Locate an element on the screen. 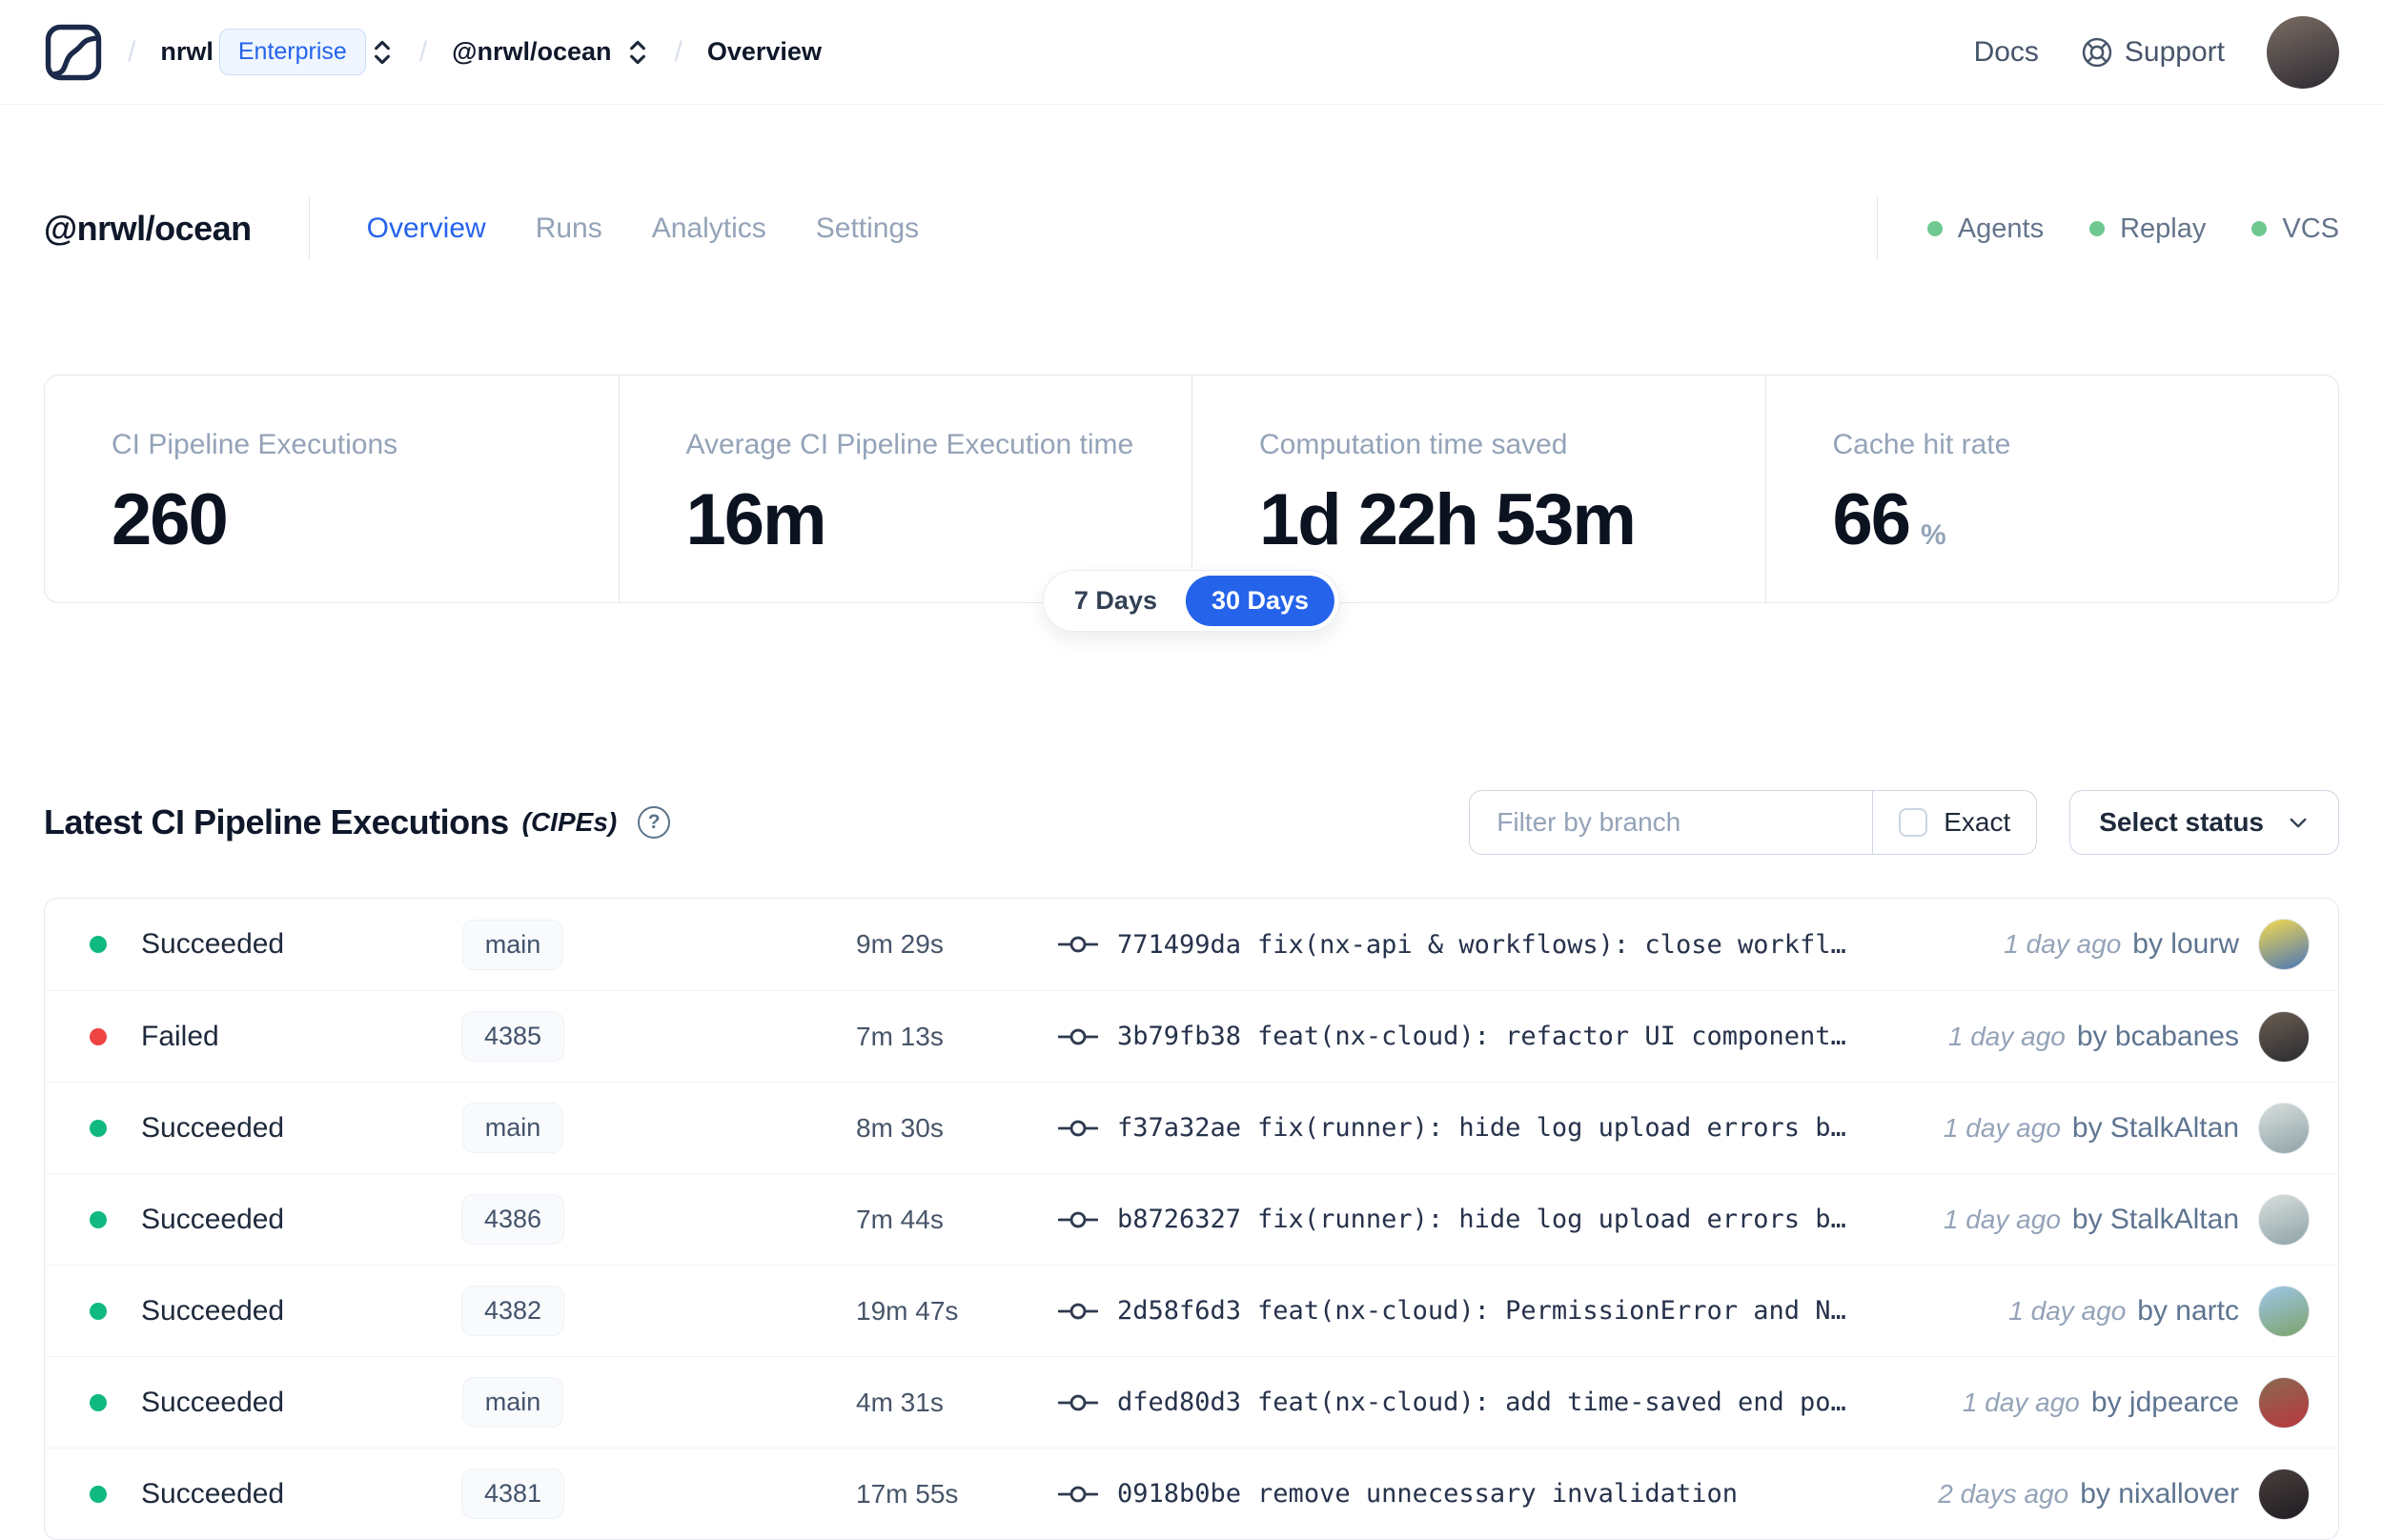  help-icon: ? is located at coordinates (655, 822).